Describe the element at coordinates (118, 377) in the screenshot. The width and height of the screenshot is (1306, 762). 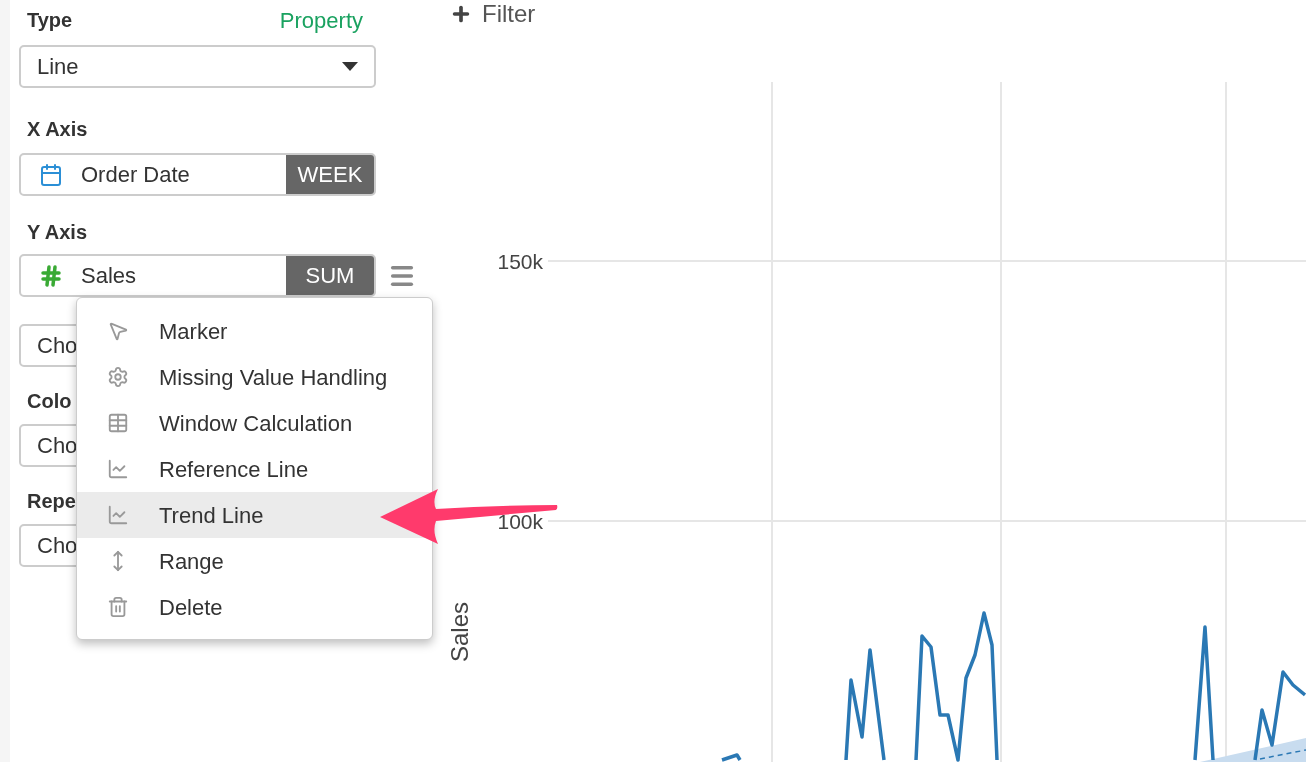
I see `settings-icon` at that location.